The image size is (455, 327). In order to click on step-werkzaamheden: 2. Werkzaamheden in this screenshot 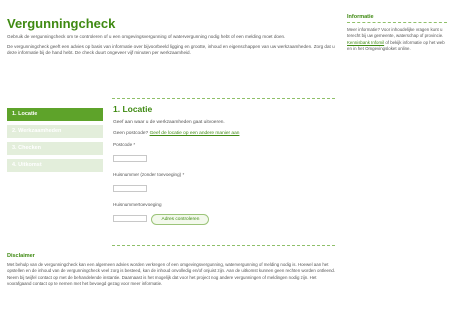, I will do `click(55, 131)`.